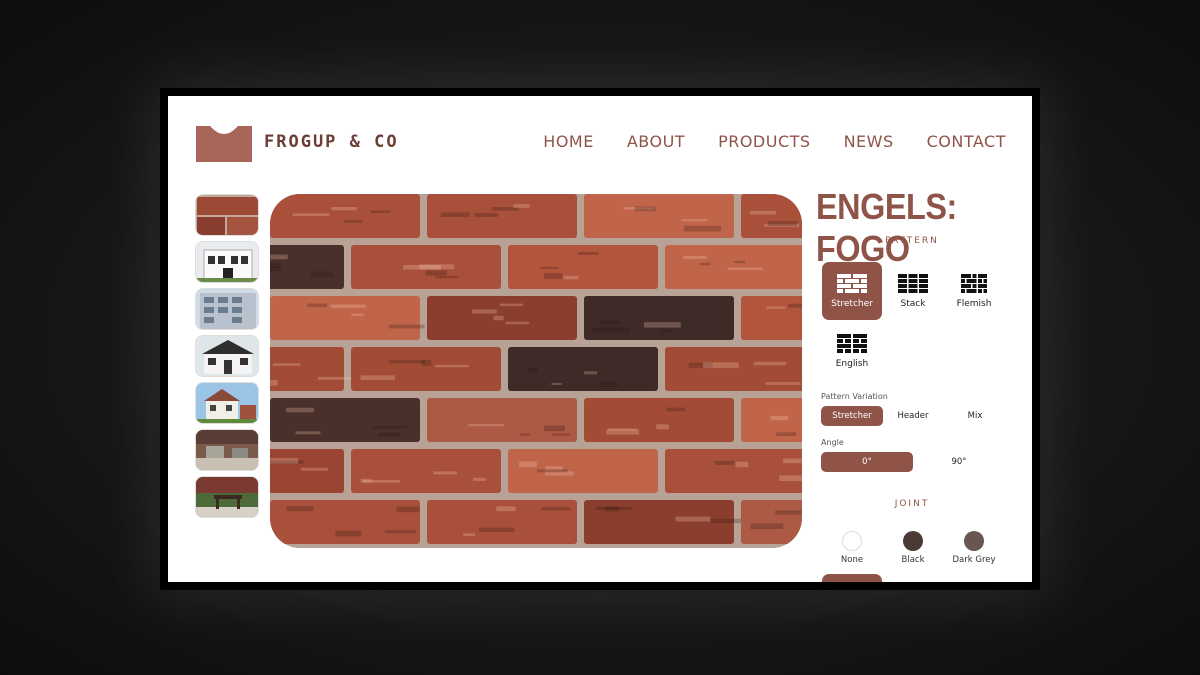 The image size is (1200, 675). What do you see at coordinates (852, 560) in the screenshot?
I see `joint-none-label: None` at bounding box center [852, 560].